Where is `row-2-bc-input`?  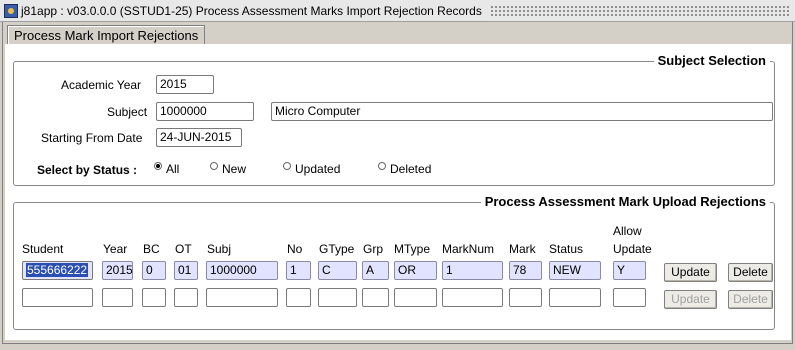 row-2-bc-input is located at coordinates (154, 297).